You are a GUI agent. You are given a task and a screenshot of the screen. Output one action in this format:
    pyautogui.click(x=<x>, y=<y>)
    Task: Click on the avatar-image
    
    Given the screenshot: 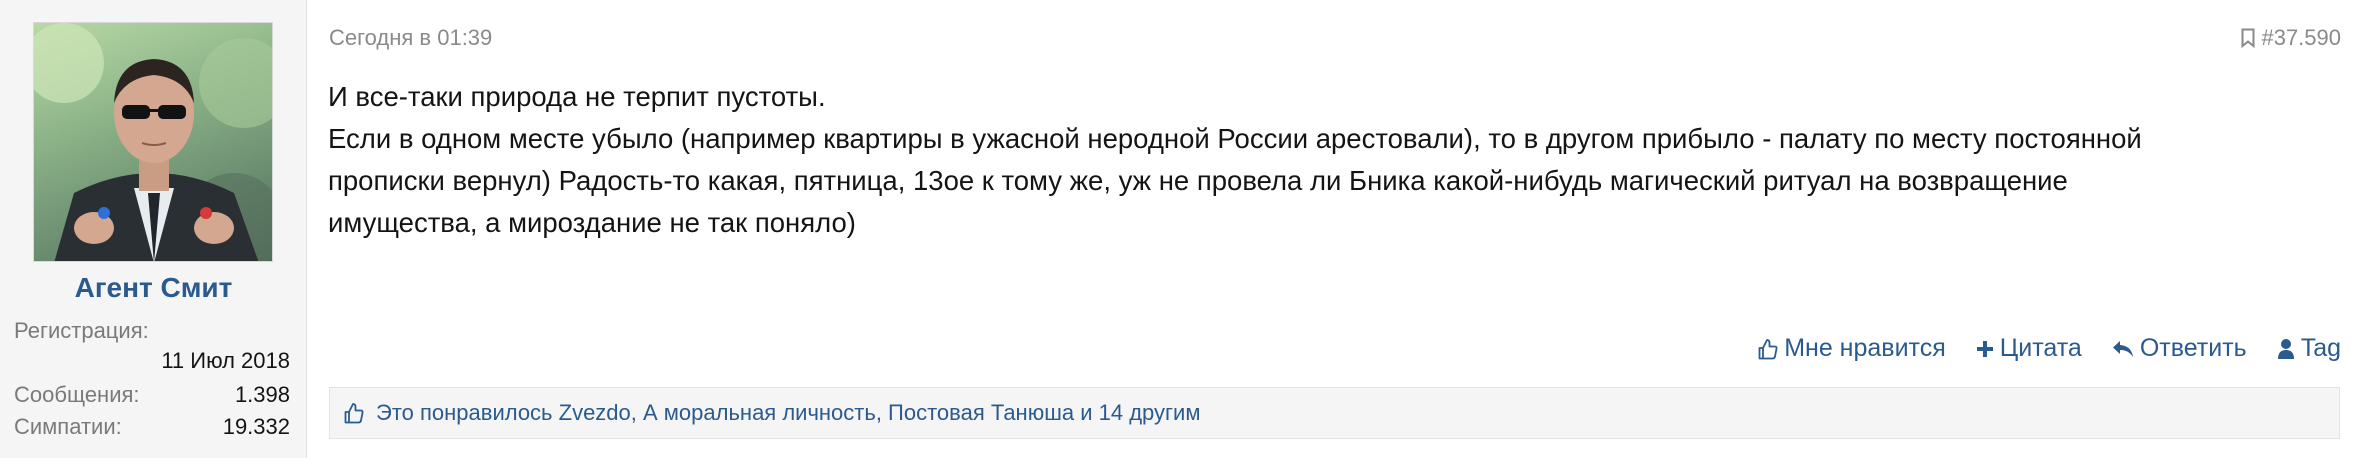 What is the action you would take?
    pyautogui.click(x=153, y=142)
    